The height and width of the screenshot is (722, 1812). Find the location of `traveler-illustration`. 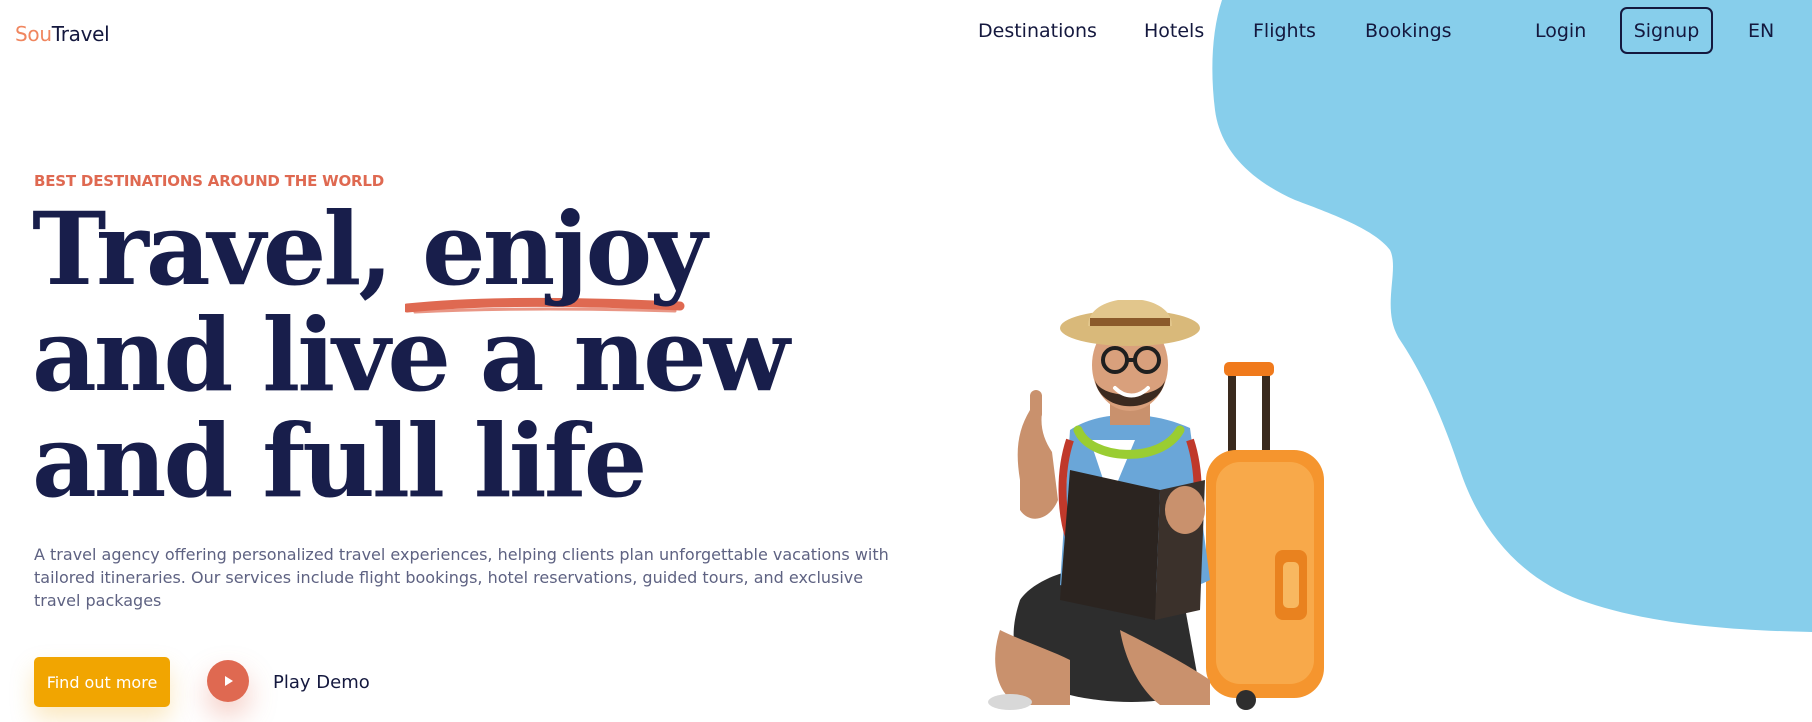

traveler-illustration is located at coordinates (1156, 505).